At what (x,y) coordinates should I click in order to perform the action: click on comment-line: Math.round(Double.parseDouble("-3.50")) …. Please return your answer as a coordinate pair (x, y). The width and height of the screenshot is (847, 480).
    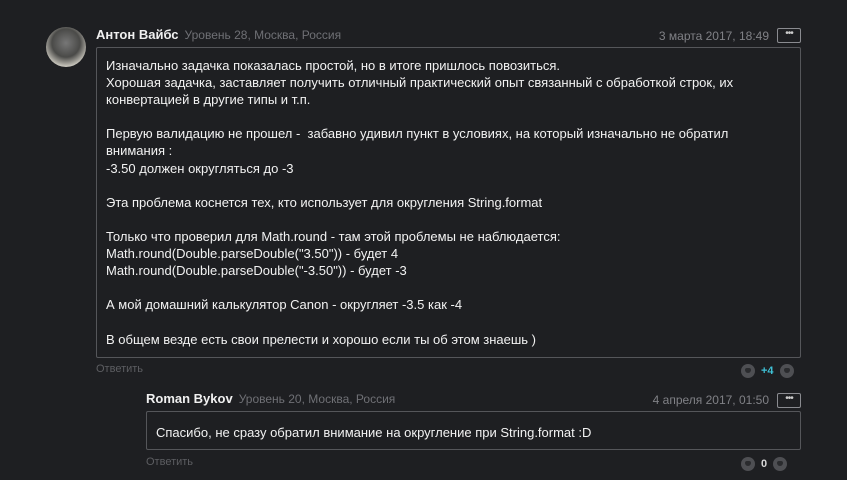
    Looking at the image, I should click on (256, 271).